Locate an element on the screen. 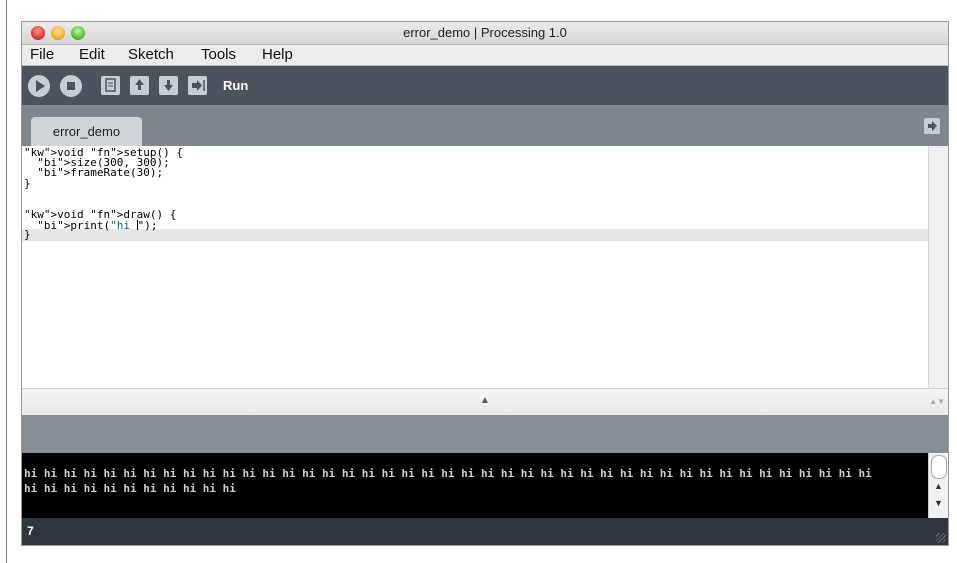 The width and height of the screenshot is (957, 563). editor-console-splitter: ▲ ▲▼ is located at coordinates (485, 401).